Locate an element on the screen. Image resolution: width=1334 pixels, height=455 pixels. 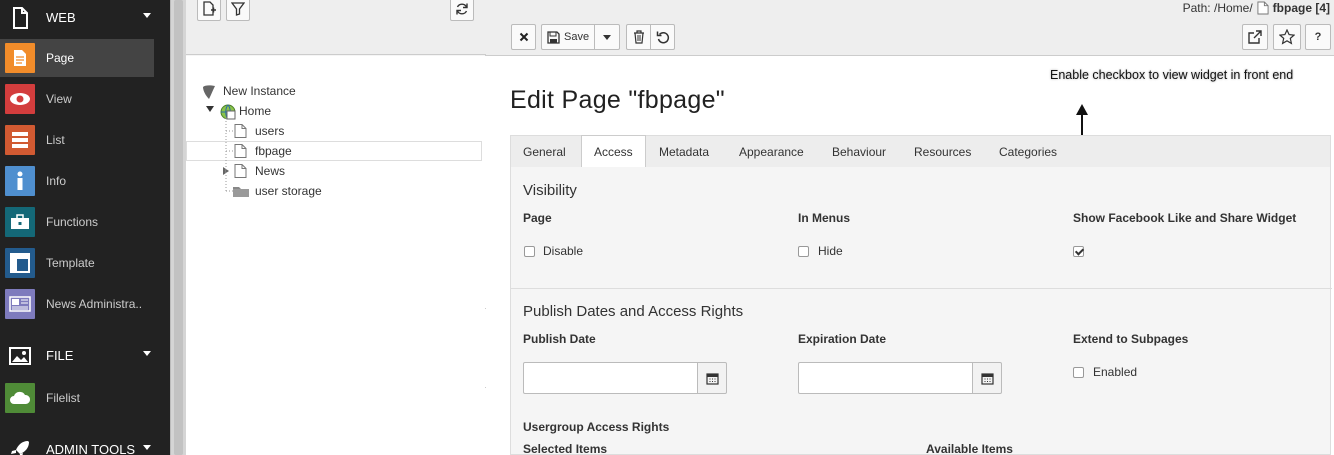
module-item-label: Page is located at coordinates (60, 58).